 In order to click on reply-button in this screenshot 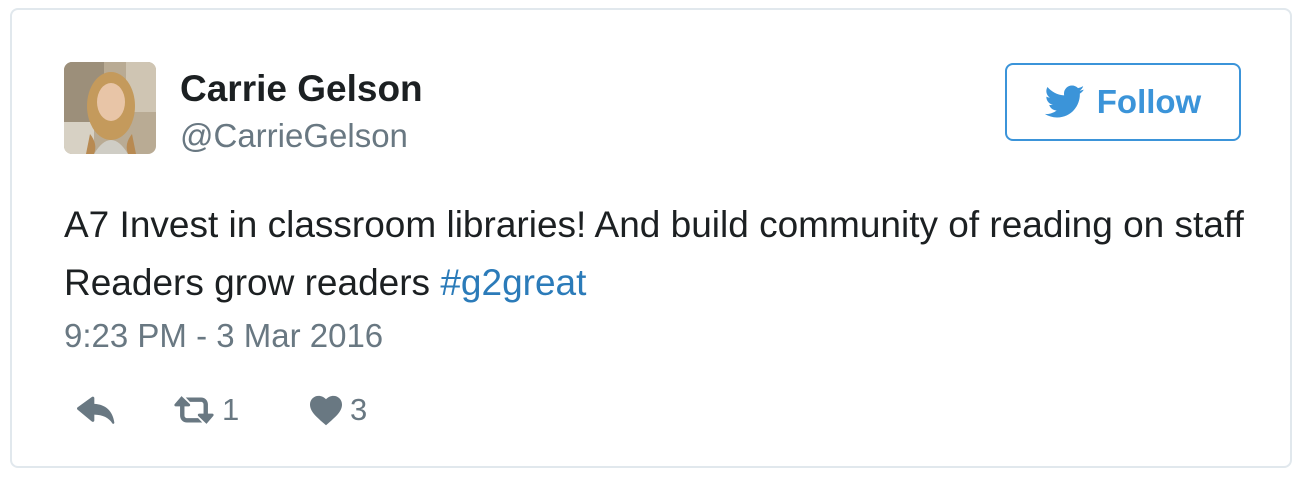, I will do `click(96, 410)`.